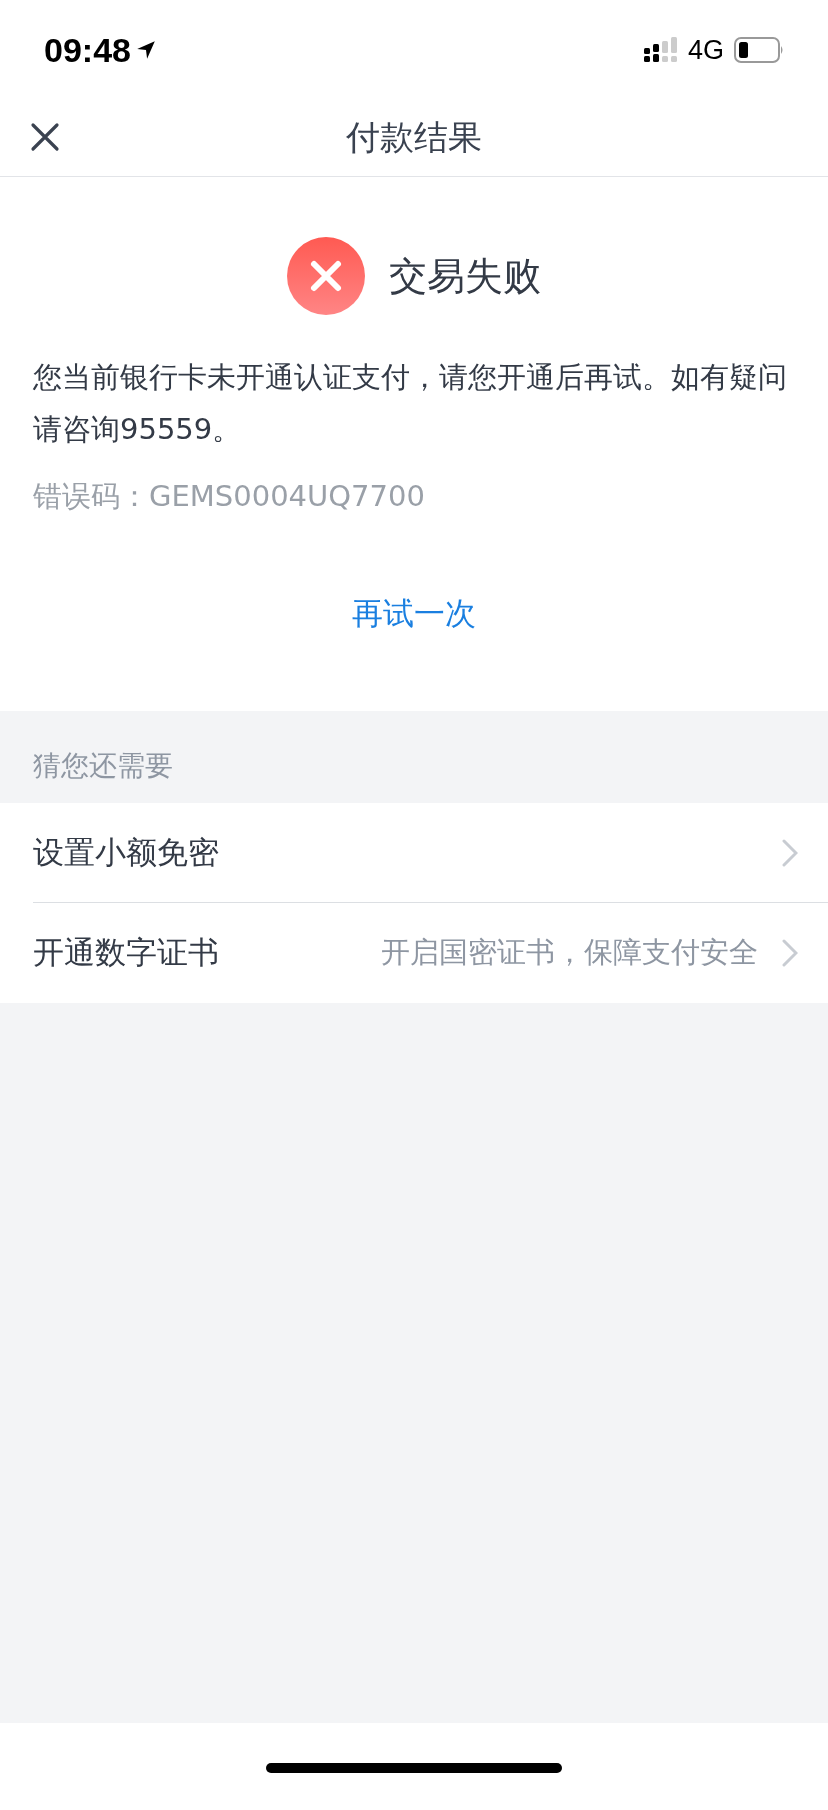 Image resolution: width=828 pixels, height=1810 pixels. Describe the element at coordinates (326, 276) in the screenshot. I see `error-icon` at that location.